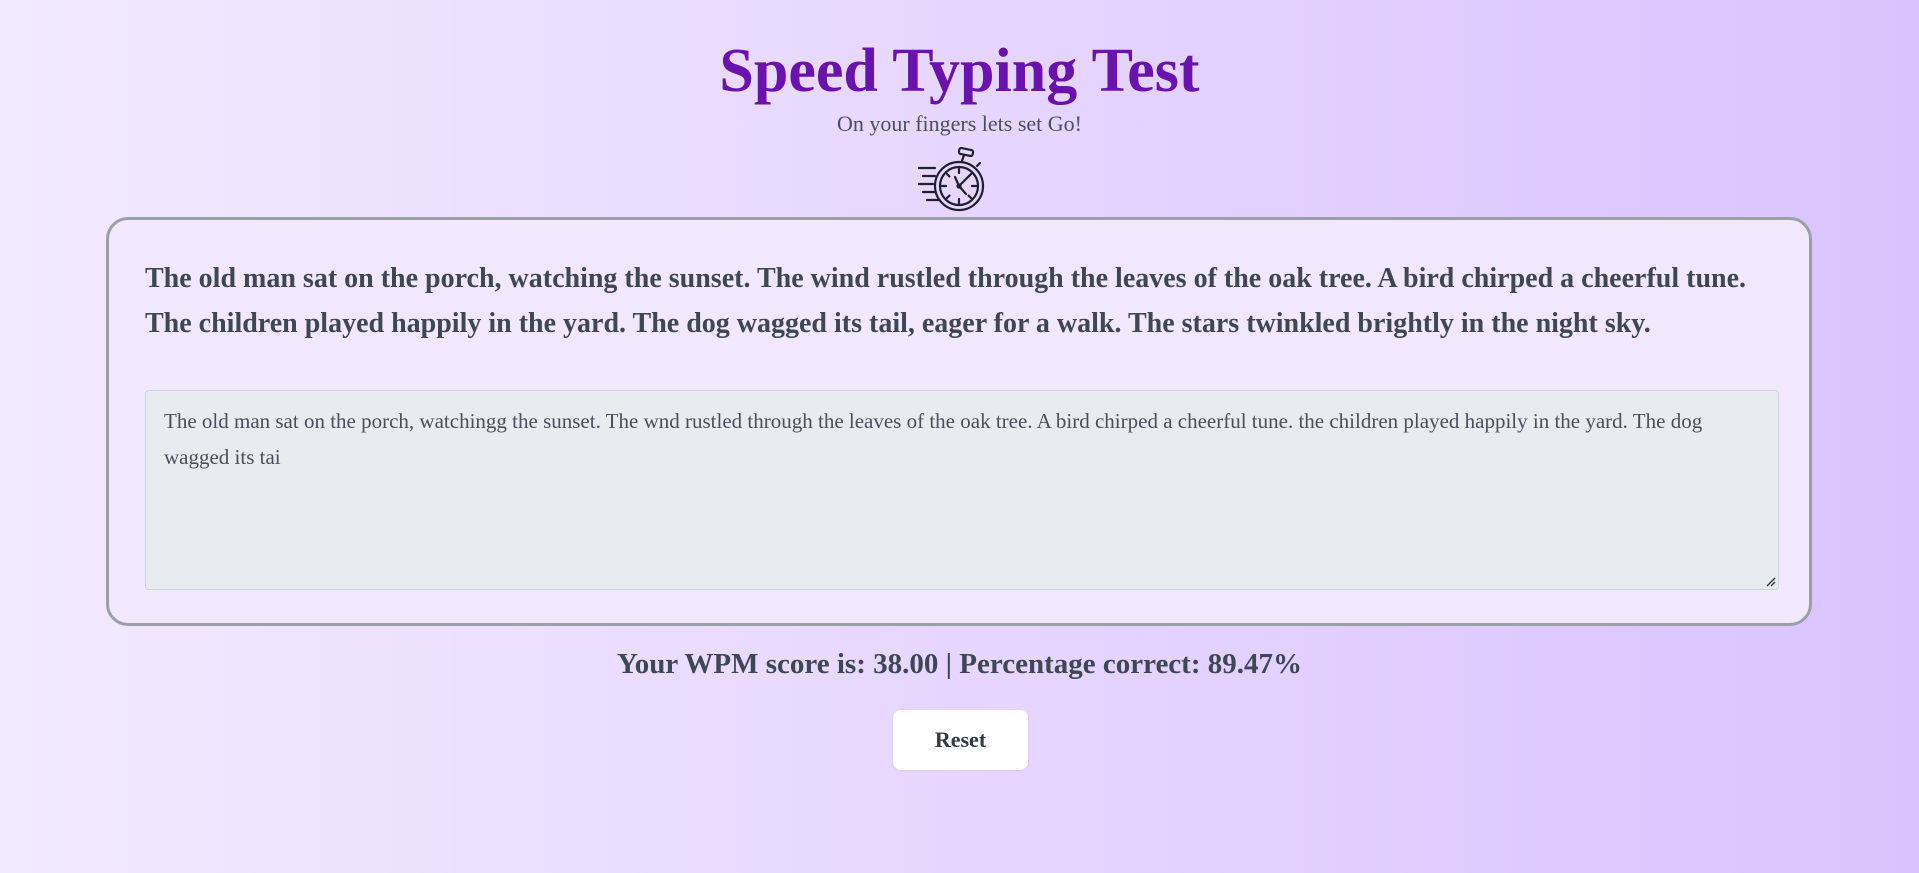 The image size is (1919, 873). What do you see at coordinates (960, 740) in the screenshot?
I see `reset-button: Reset` at bounding box center [960, 740].